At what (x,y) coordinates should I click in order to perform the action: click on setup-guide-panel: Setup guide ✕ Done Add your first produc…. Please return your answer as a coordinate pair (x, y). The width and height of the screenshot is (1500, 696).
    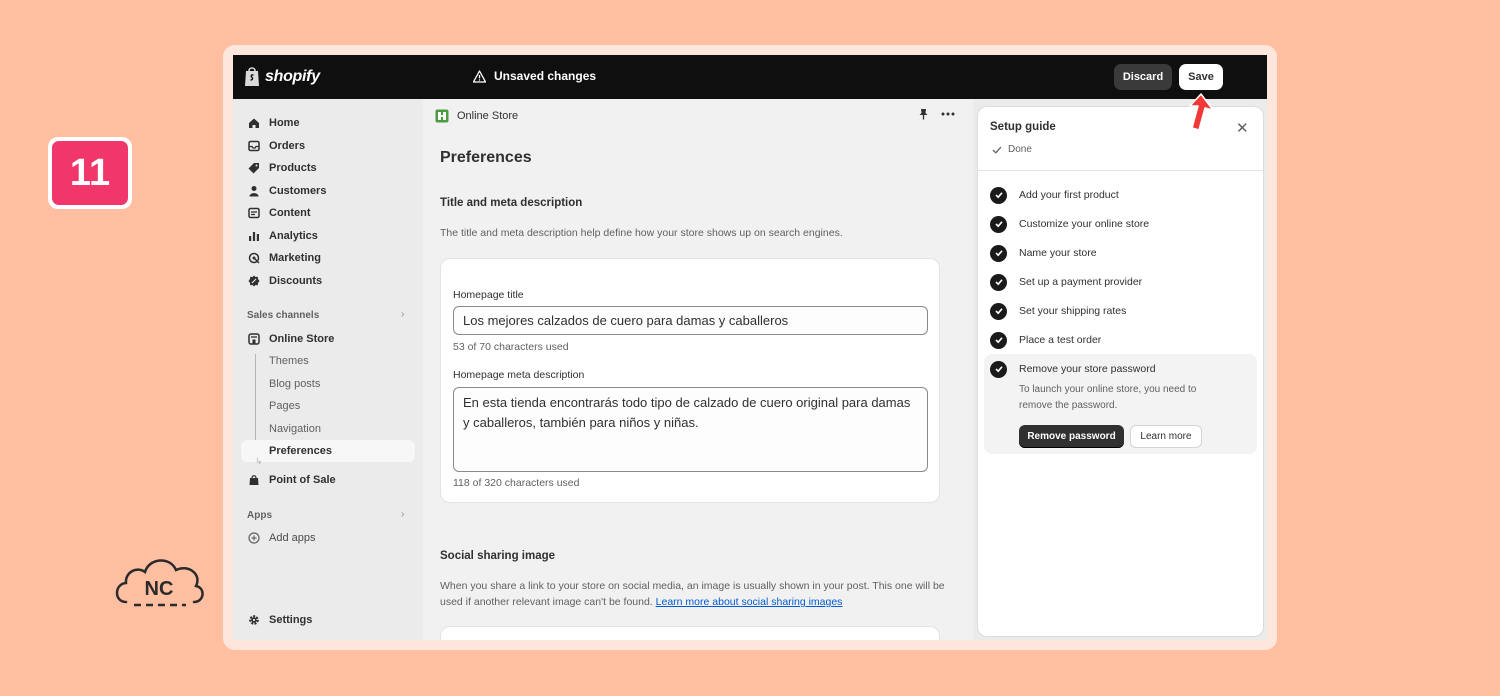
    Looking at the image, I should click on (1120, 371).